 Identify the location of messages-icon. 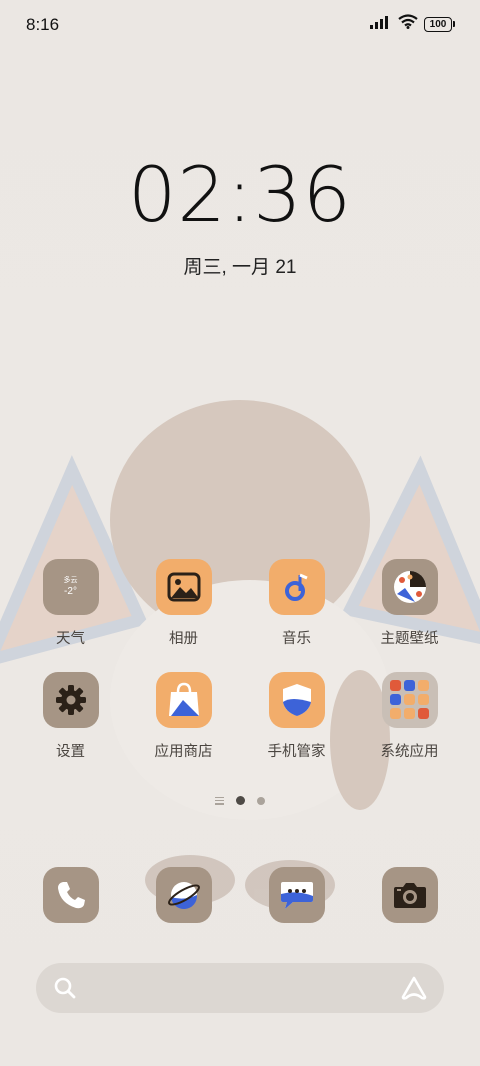
(296, 895).